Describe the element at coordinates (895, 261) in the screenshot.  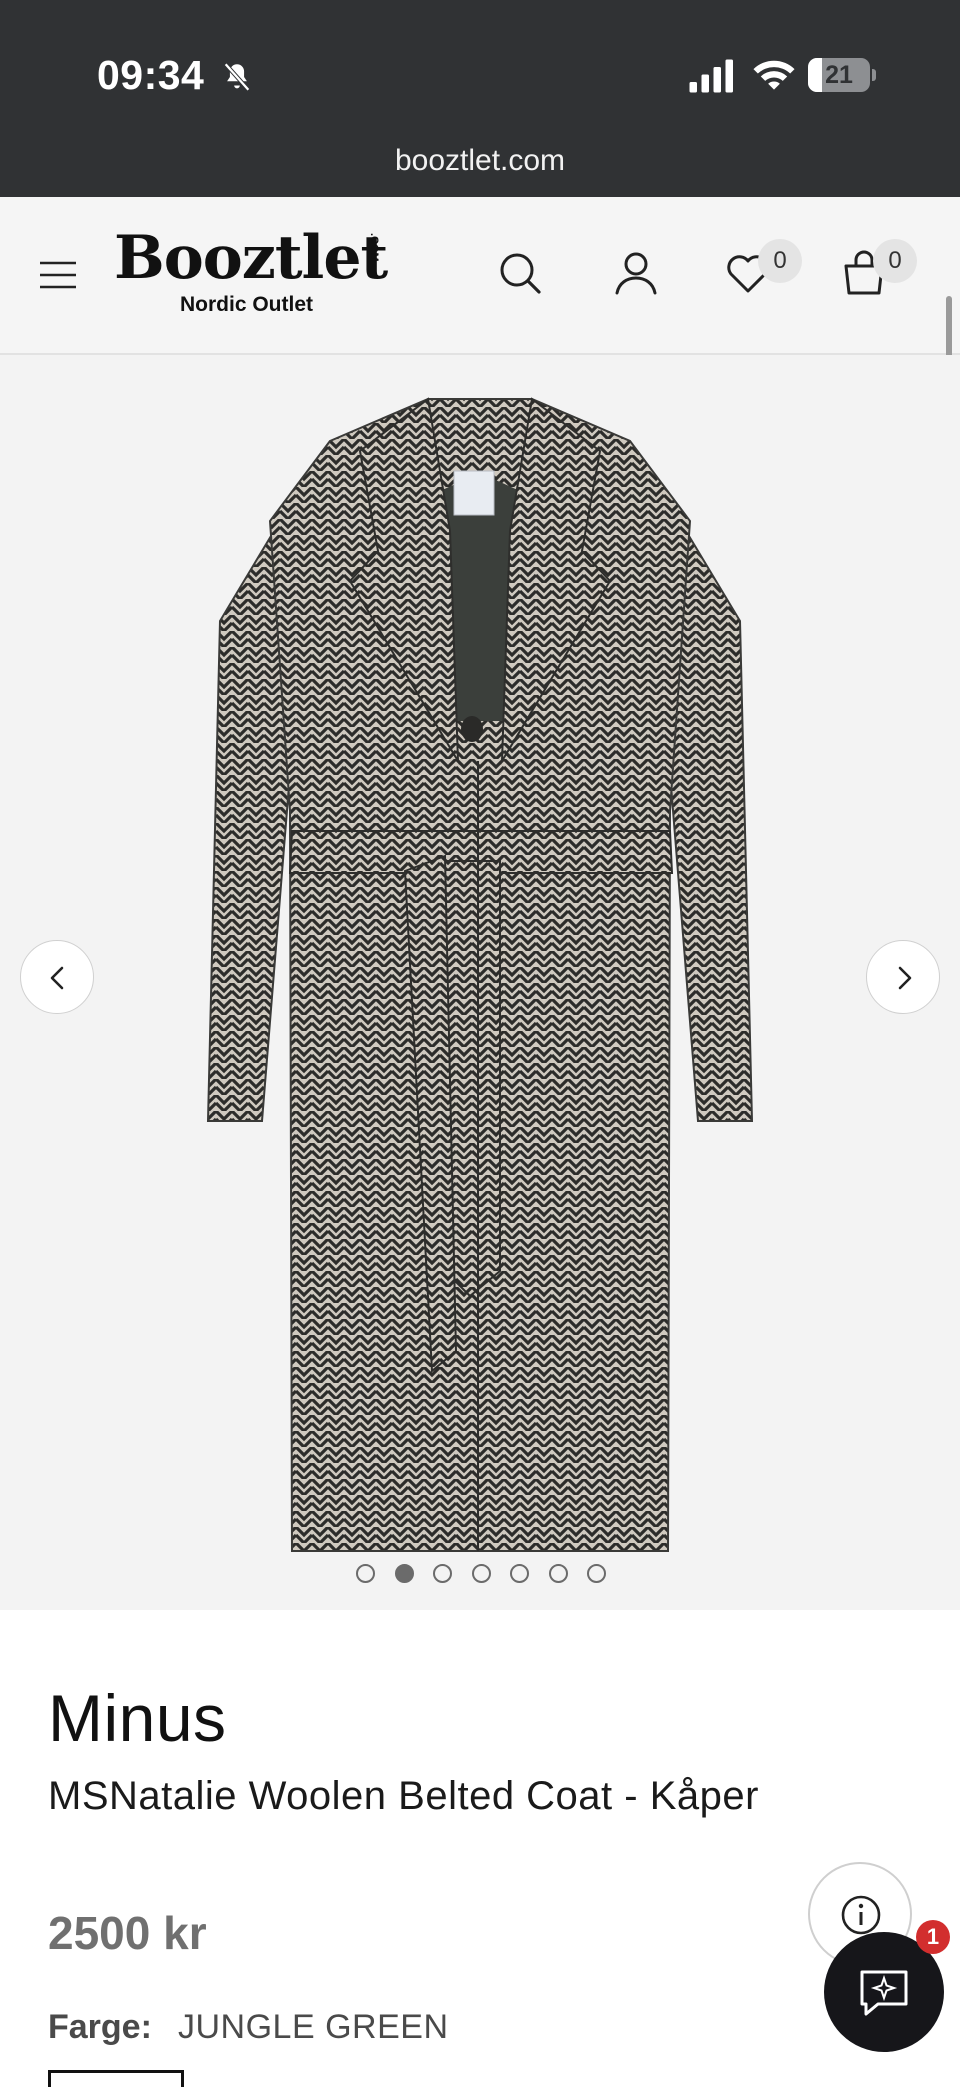
I see `cart-count-badge: 0` at that location.